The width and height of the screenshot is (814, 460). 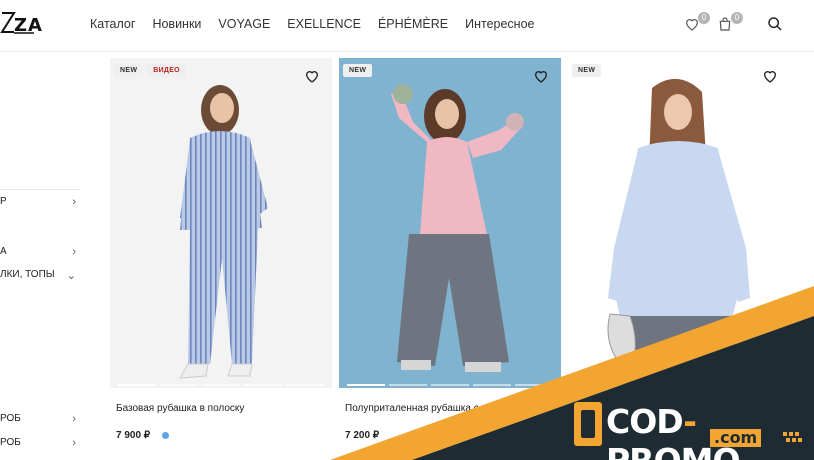 I want to click on nav-interesting: Интересное, so click(x=499, y=24).